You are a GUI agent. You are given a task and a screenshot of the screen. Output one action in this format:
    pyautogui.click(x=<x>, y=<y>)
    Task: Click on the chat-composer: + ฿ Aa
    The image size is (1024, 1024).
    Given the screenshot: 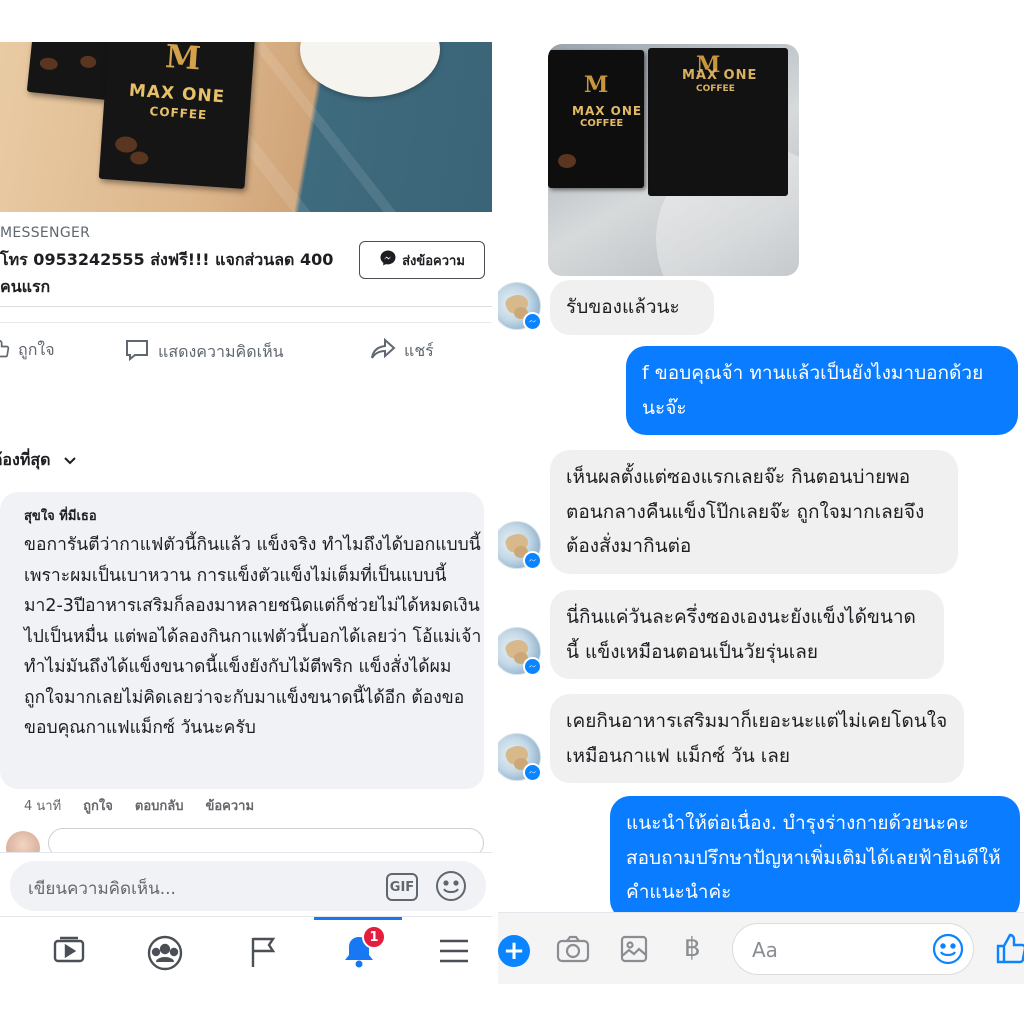 What is the action you would take?
    pyautogui.click(x=761, y=948)
    